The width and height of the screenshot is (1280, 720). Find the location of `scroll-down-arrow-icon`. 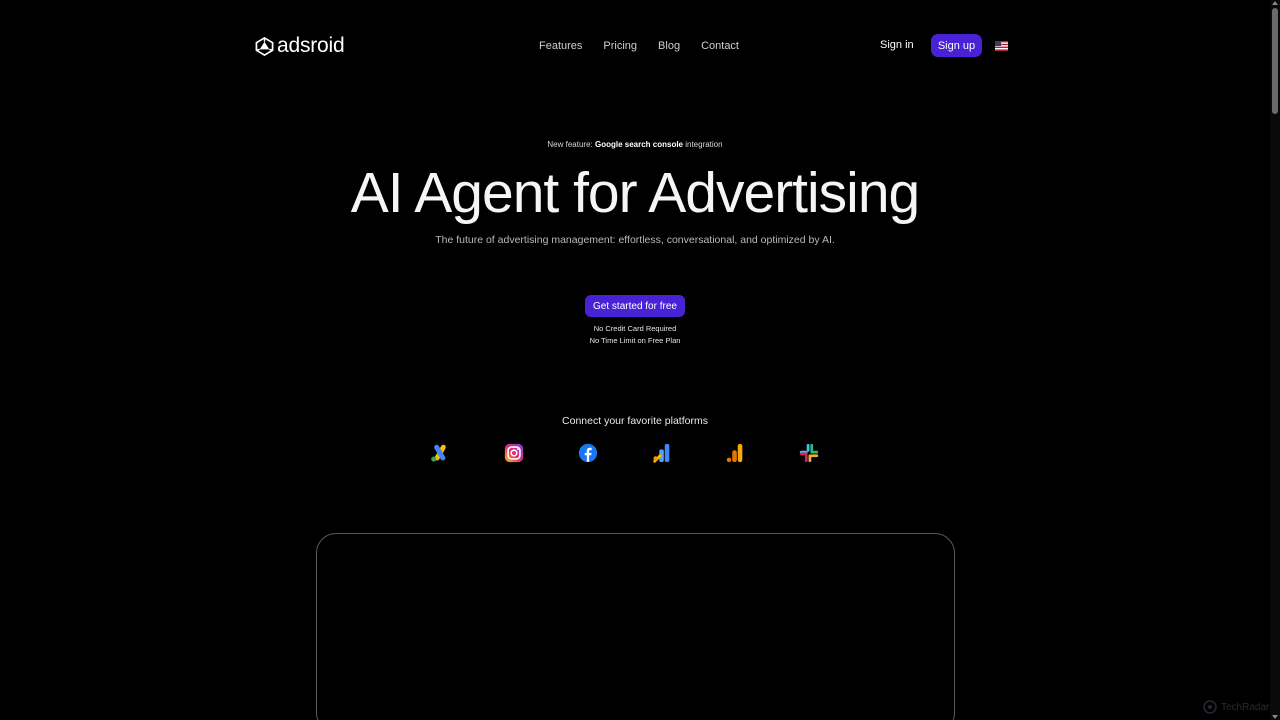

scroll-down-arrow-icon is located at coordinates (1275, 717).